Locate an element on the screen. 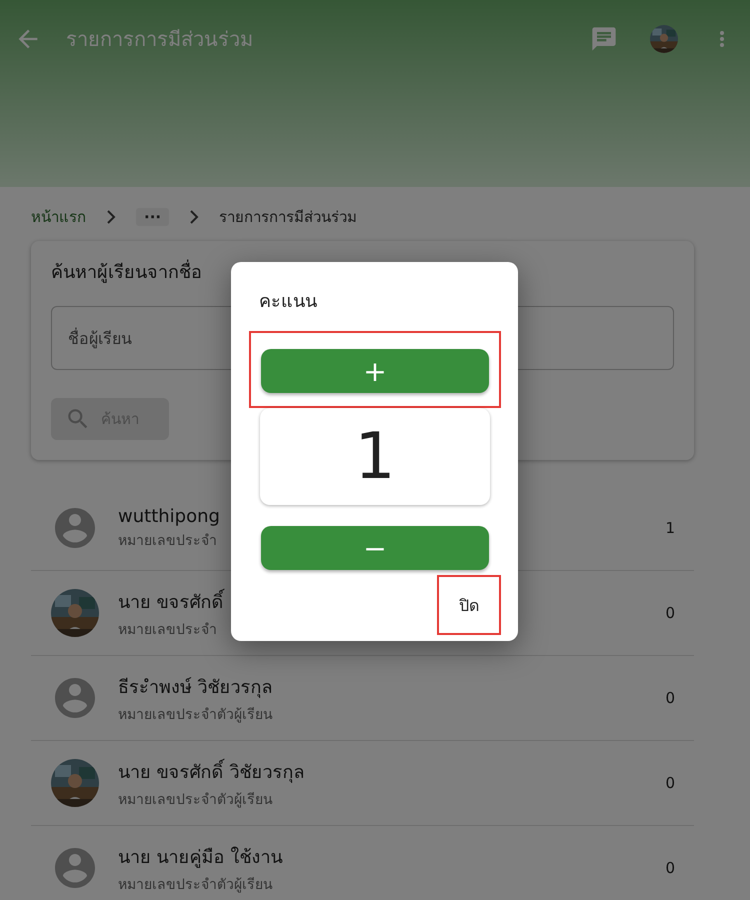 The width and height of the screenshot is (750, 900). score-value: 1 is located at coordinates (375, 456).